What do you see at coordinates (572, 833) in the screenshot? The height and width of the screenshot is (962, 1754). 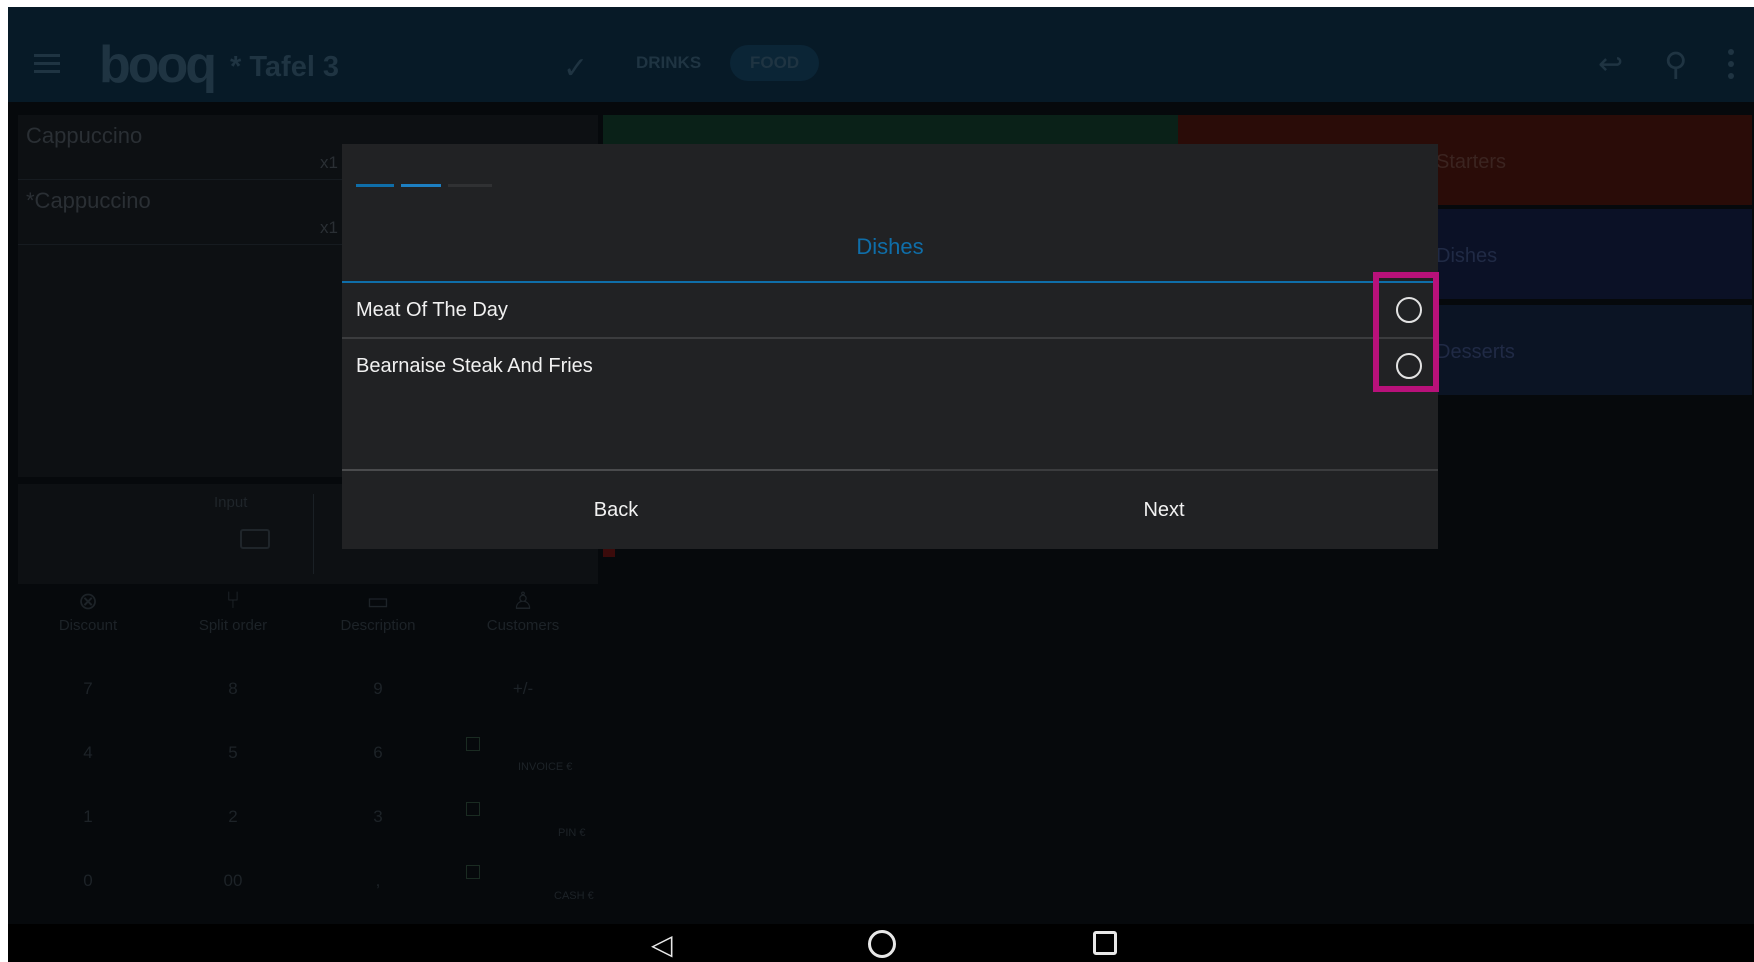 I see `pin-button: PIN €` at bounding box center [572, 833].